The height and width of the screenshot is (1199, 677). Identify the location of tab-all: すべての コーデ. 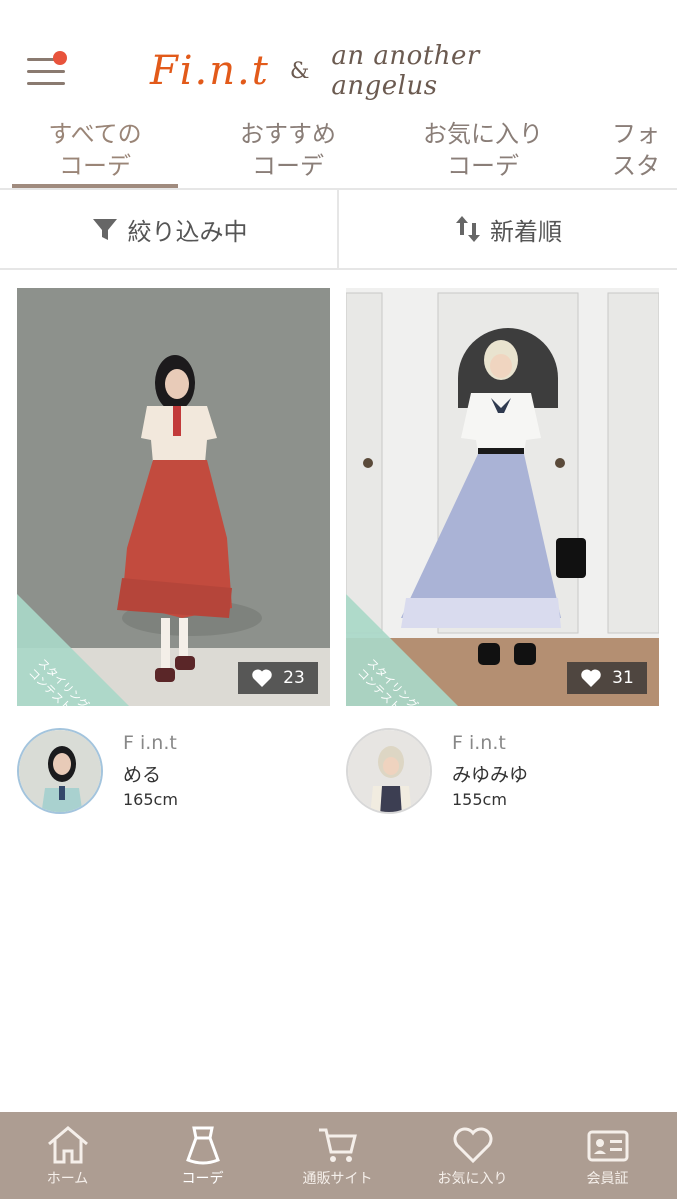
(95, 152).